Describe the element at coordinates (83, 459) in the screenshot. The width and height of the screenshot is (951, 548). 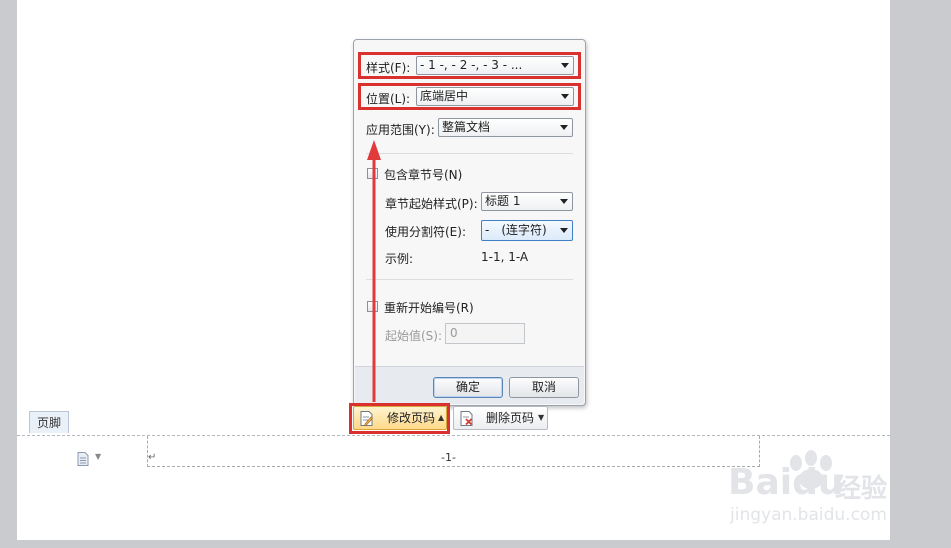
I see `document-icon` at that location.